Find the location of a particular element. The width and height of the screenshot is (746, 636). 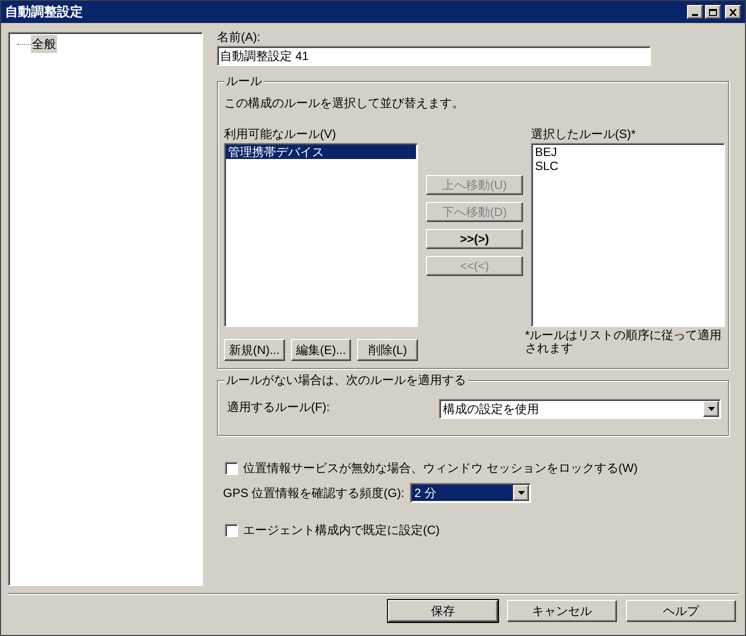

list-label: 利用可能なルール(V) is located at coordinates (280, 134).